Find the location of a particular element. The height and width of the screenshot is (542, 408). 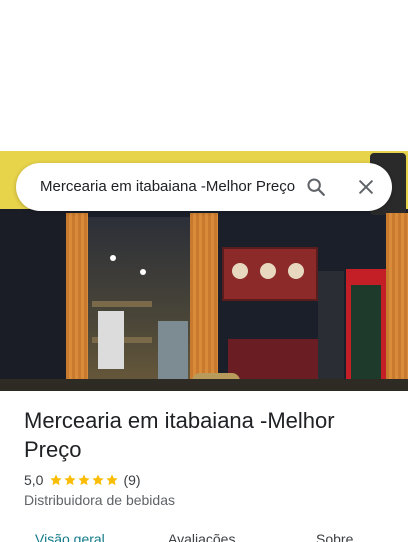

tab-reviews: Avaliações is located at coordinates (201, 536).